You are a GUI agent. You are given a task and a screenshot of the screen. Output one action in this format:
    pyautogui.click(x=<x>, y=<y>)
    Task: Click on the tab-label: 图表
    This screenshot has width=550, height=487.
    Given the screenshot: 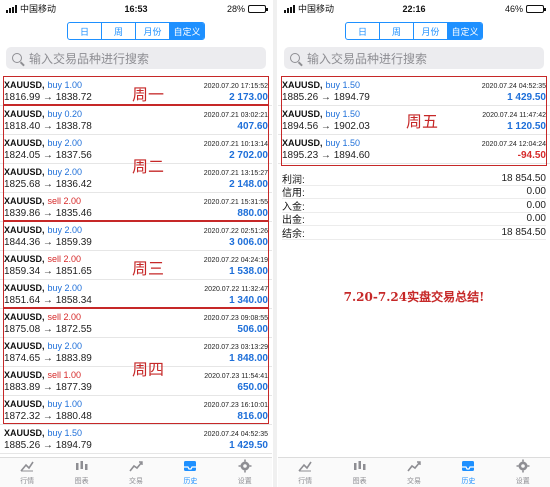 What is the action you would take?
    pyautogui.click(x=359, y=481)
    